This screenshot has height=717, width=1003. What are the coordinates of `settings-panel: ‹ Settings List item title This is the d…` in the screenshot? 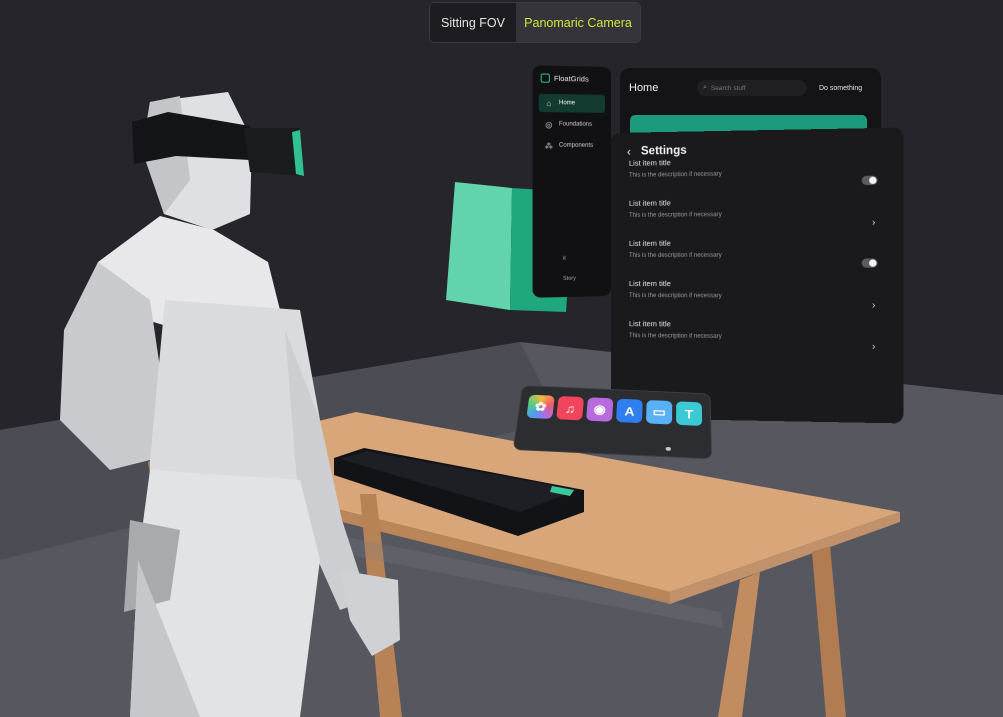 It's located at (757, 275).